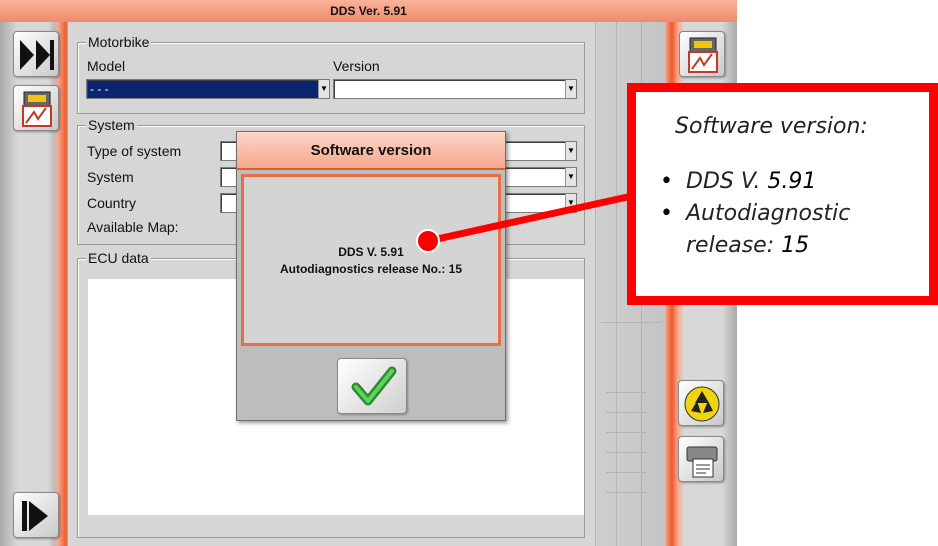 This screenshot has height=546, width=938. I want to click on callout-item-text: DDS V., so click(727, 181).